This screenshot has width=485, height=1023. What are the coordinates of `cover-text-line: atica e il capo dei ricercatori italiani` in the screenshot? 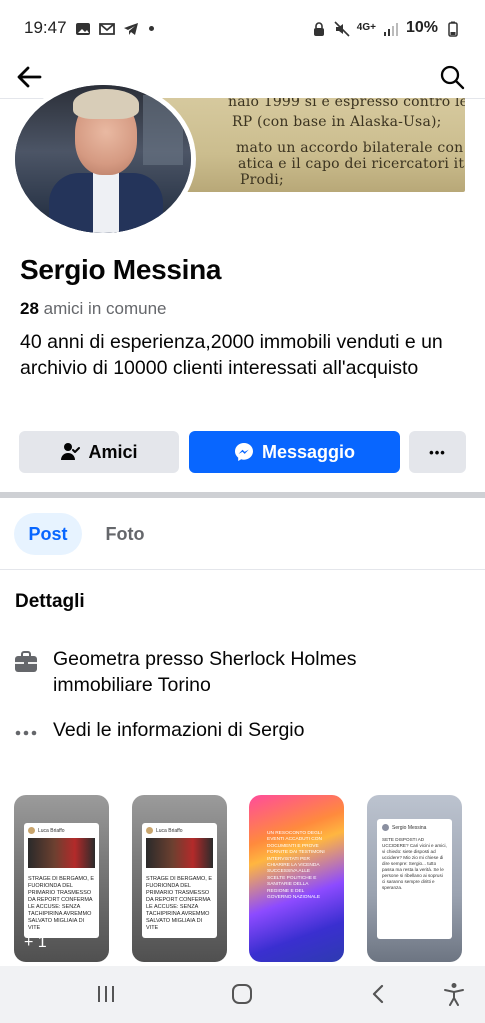 It's located at (351, 164).